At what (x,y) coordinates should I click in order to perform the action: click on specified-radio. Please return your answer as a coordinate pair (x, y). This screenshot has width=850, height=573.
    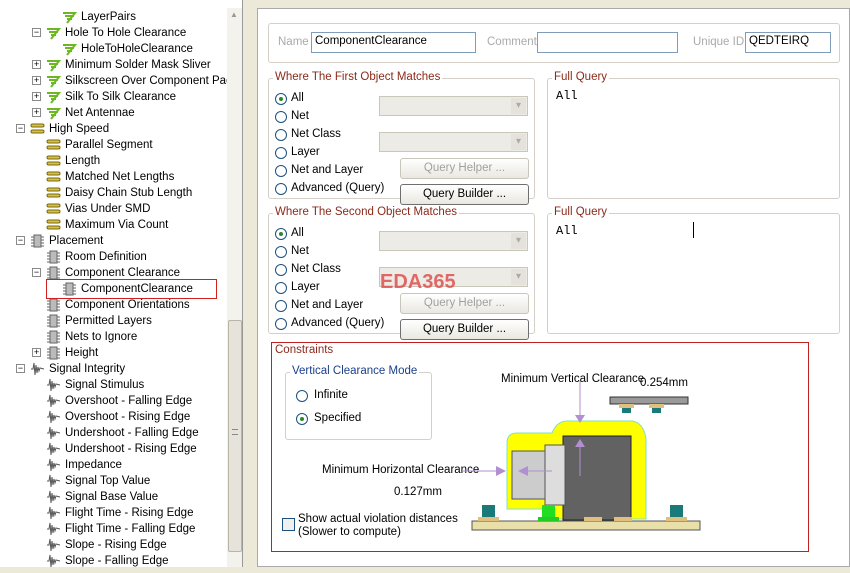
    Looking at the image, I should click on (302, 419).